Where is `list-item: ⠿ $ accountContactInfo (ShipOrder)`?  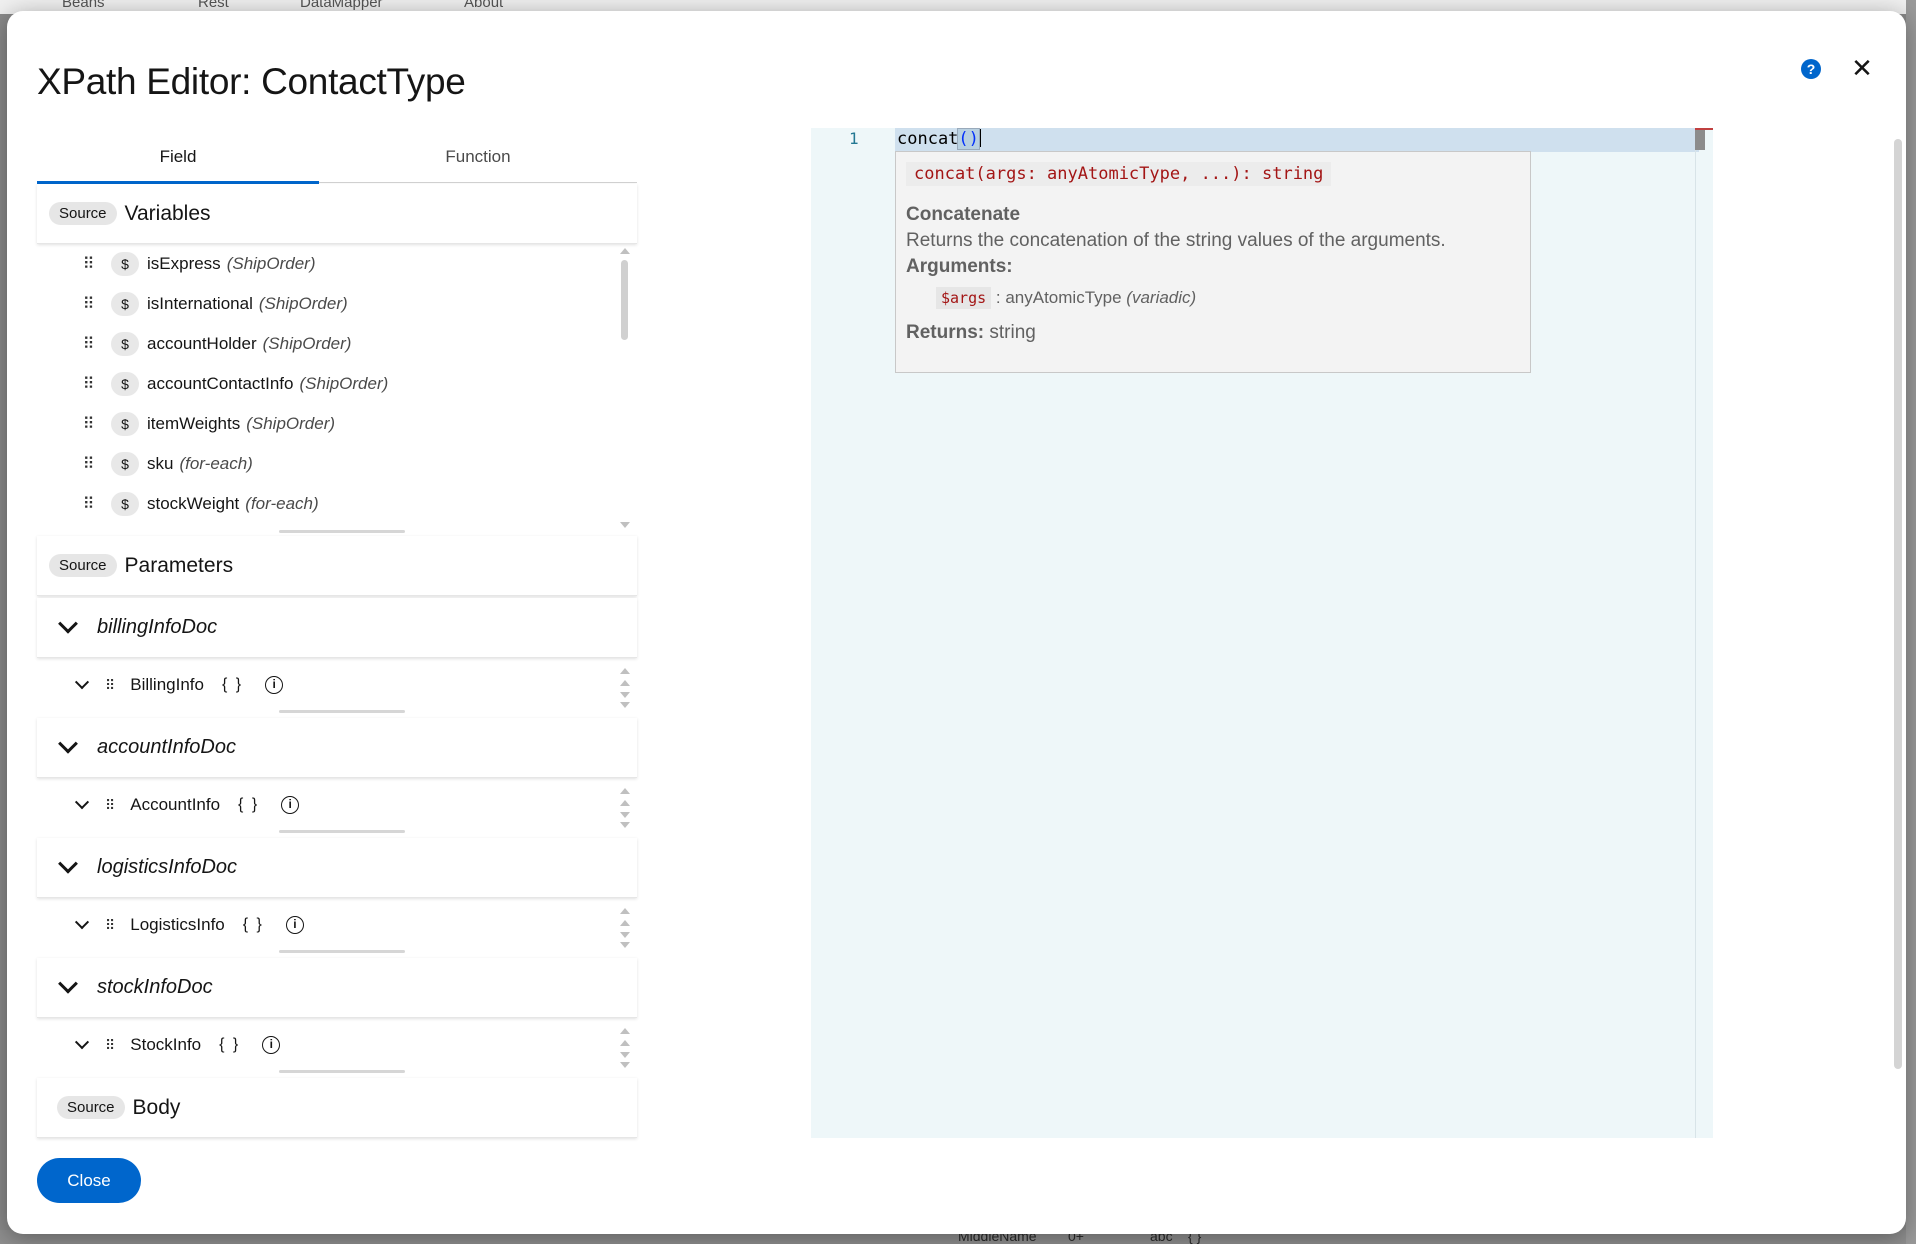 list-item: ⠿ $ accountContactInfo (ShipOrder) is located at coordinates (327, 384).